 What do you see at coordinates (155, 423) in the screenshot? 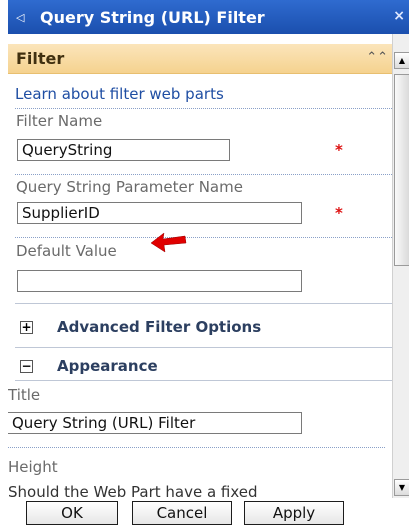
I see `title-input: Query String (URL) Filter` at bounding box center [155, 423].